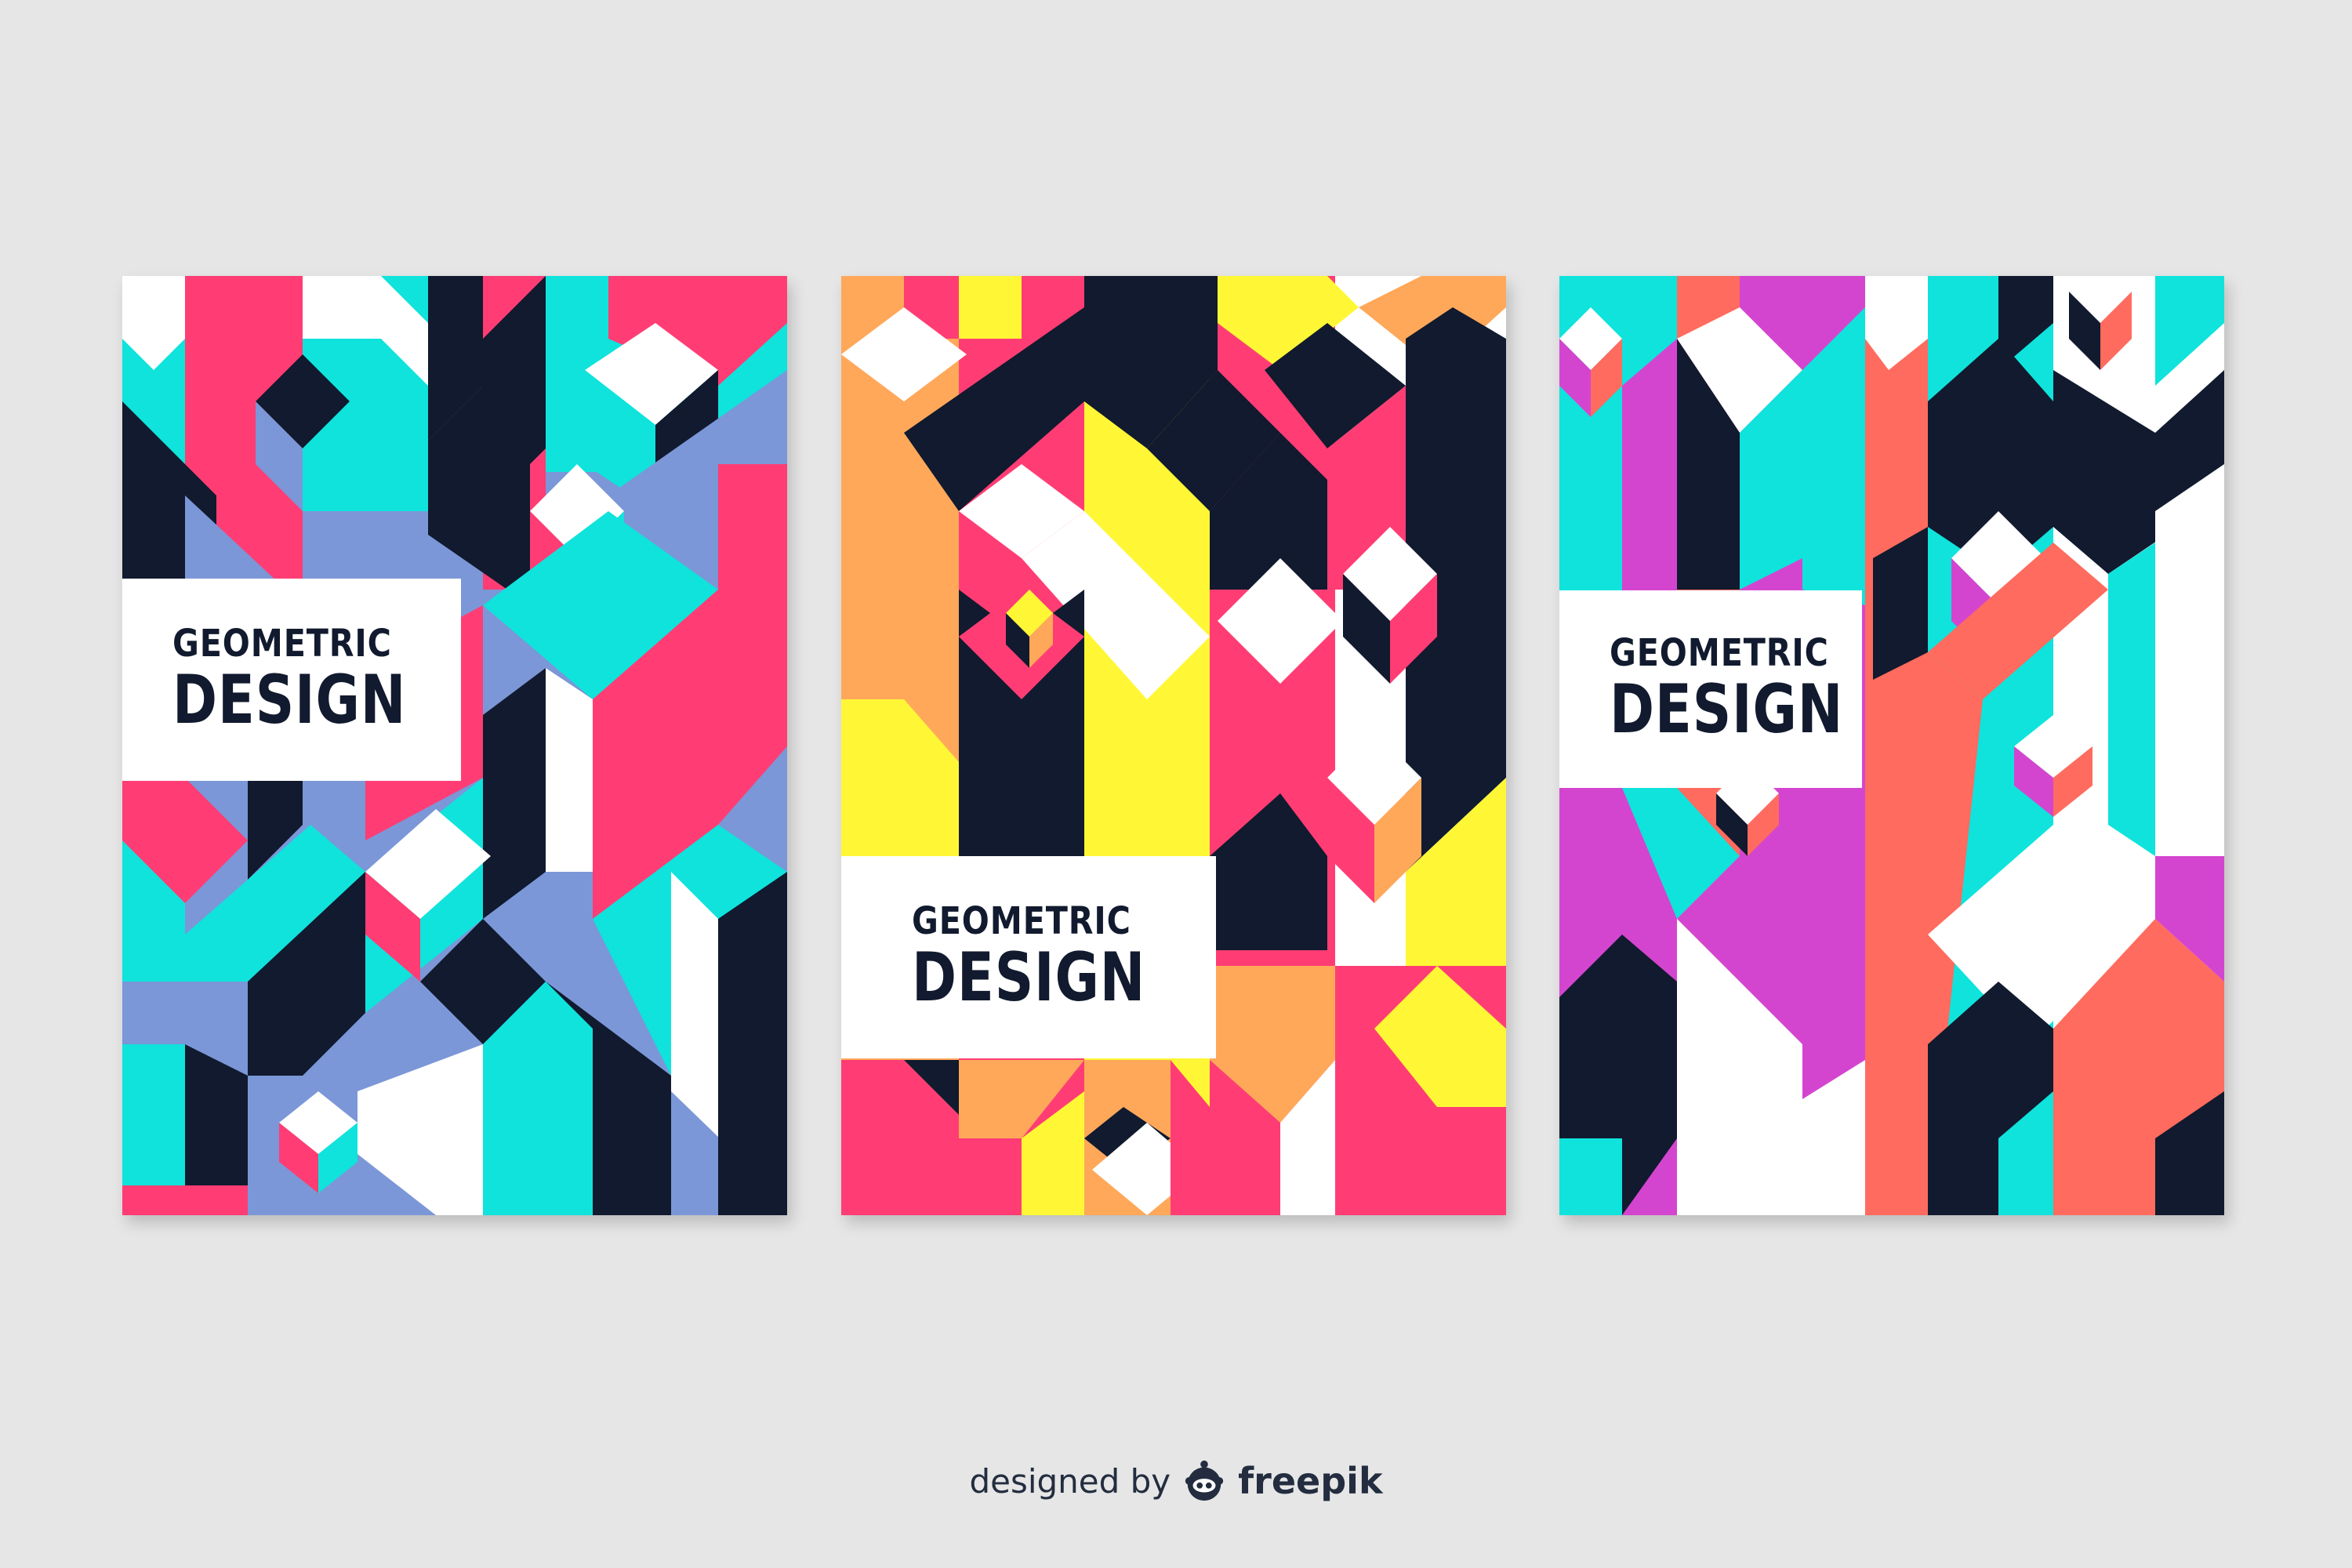 Image resolution: width=2352 pixels, height=1568 pixels. I want to click on freepik-logo-icon, so click(1204, 1480).